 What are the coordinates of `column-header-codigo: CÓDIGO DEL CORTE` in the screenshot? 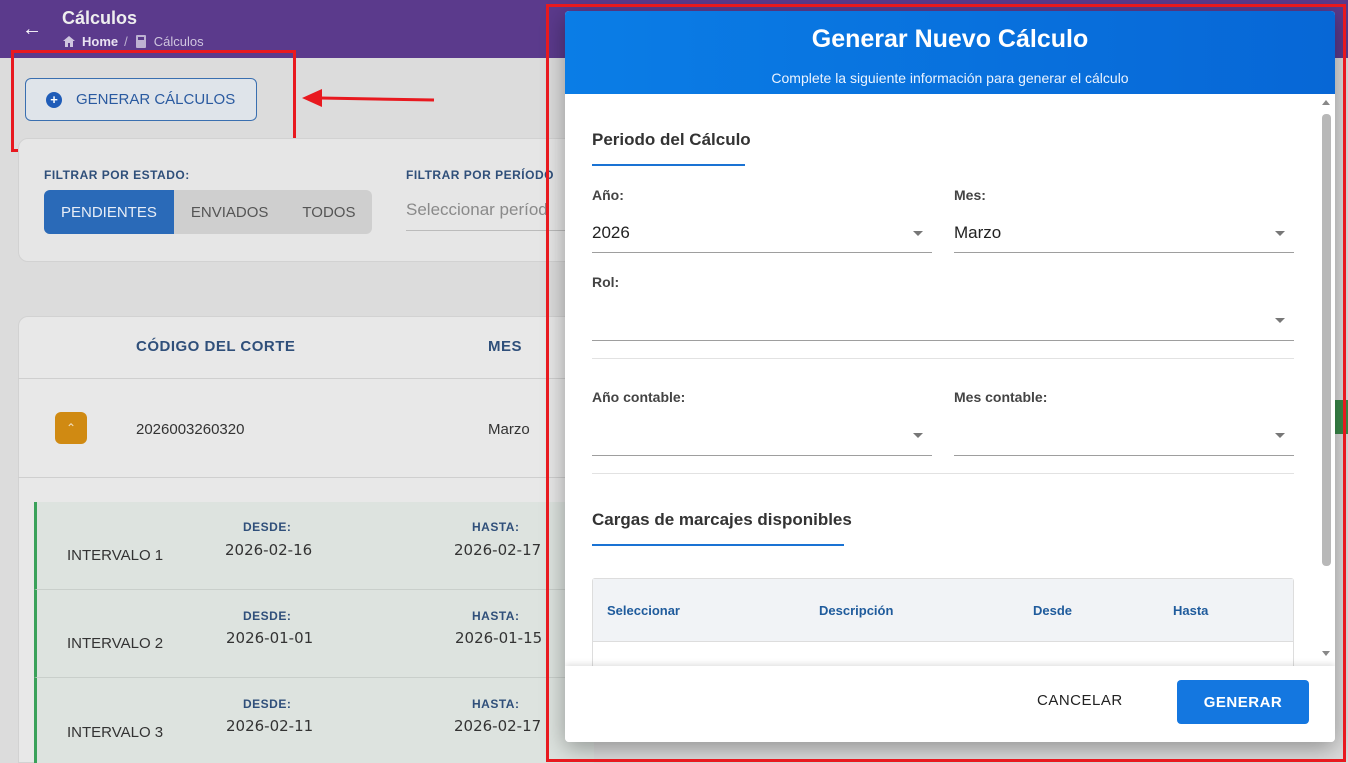 It's located at (215, 346).